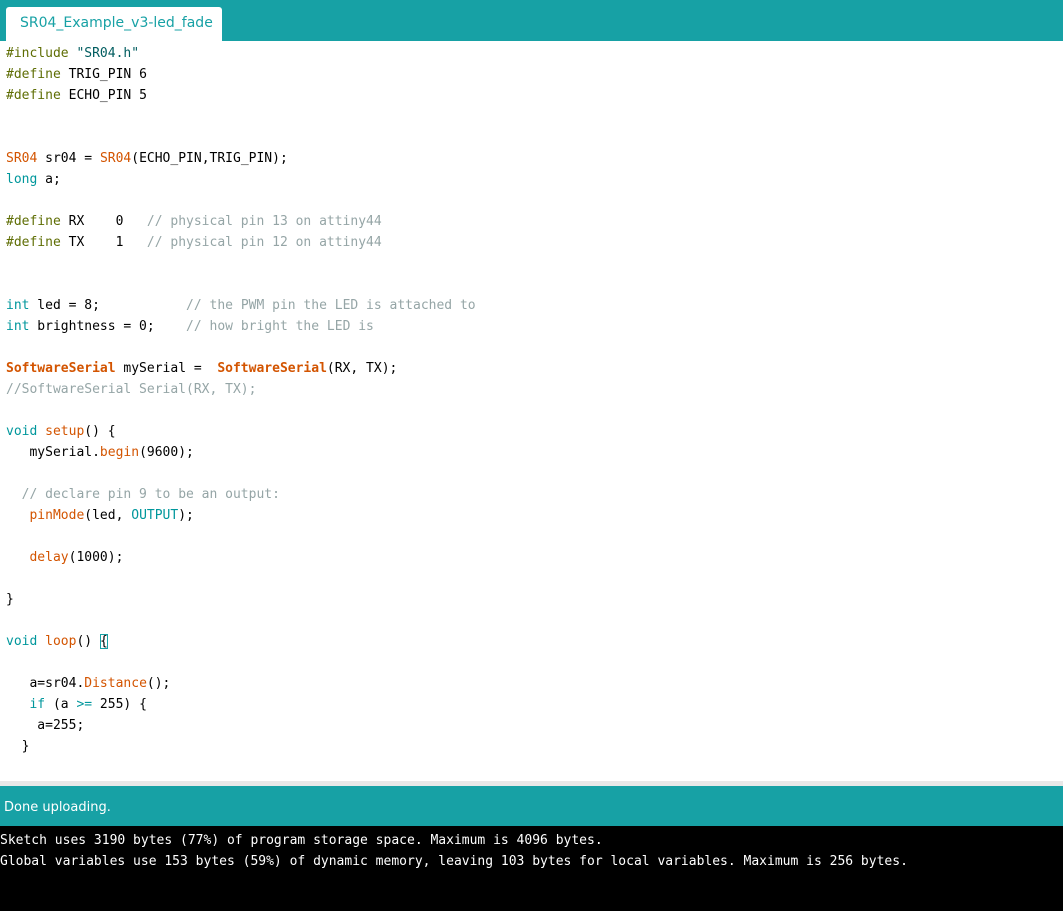 The image size is (1063, 911). I want to click on code-line: // declare pin 9 to be an output:, so click(143, 494).